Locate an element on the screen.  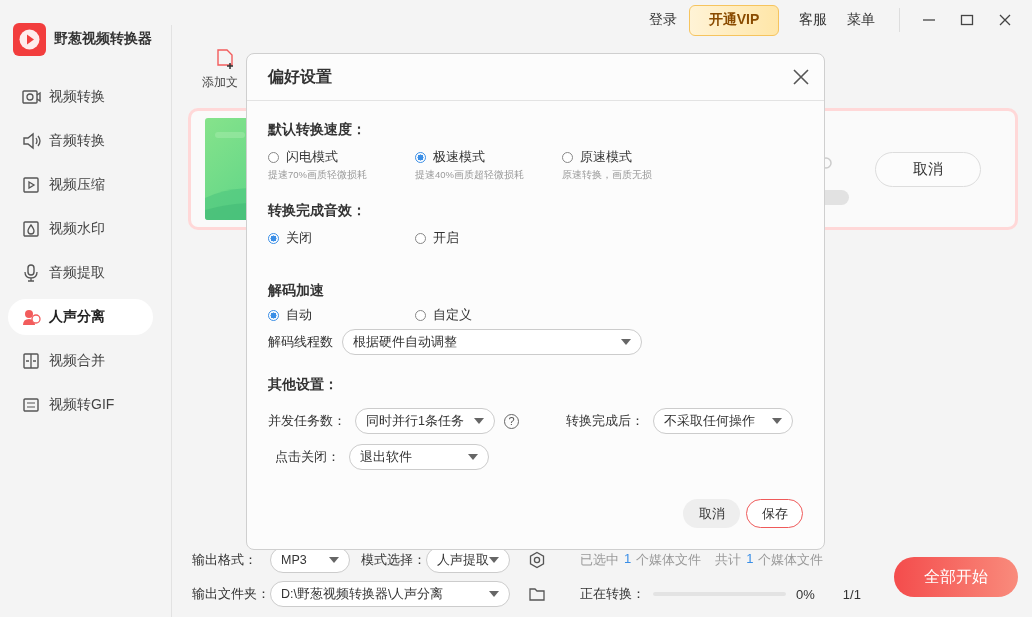
field-label: 解码线程数 is located at coordinates (300, 342).